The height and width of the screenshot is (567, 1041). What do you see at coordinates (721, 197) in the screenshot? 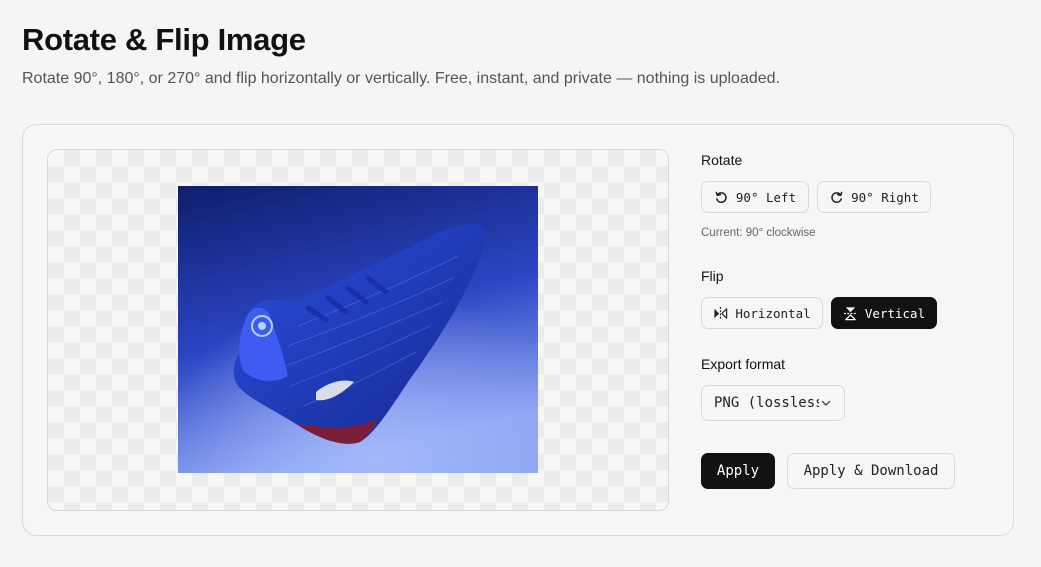
I see `rotate-left-icon` at bounding box center [721, 197].